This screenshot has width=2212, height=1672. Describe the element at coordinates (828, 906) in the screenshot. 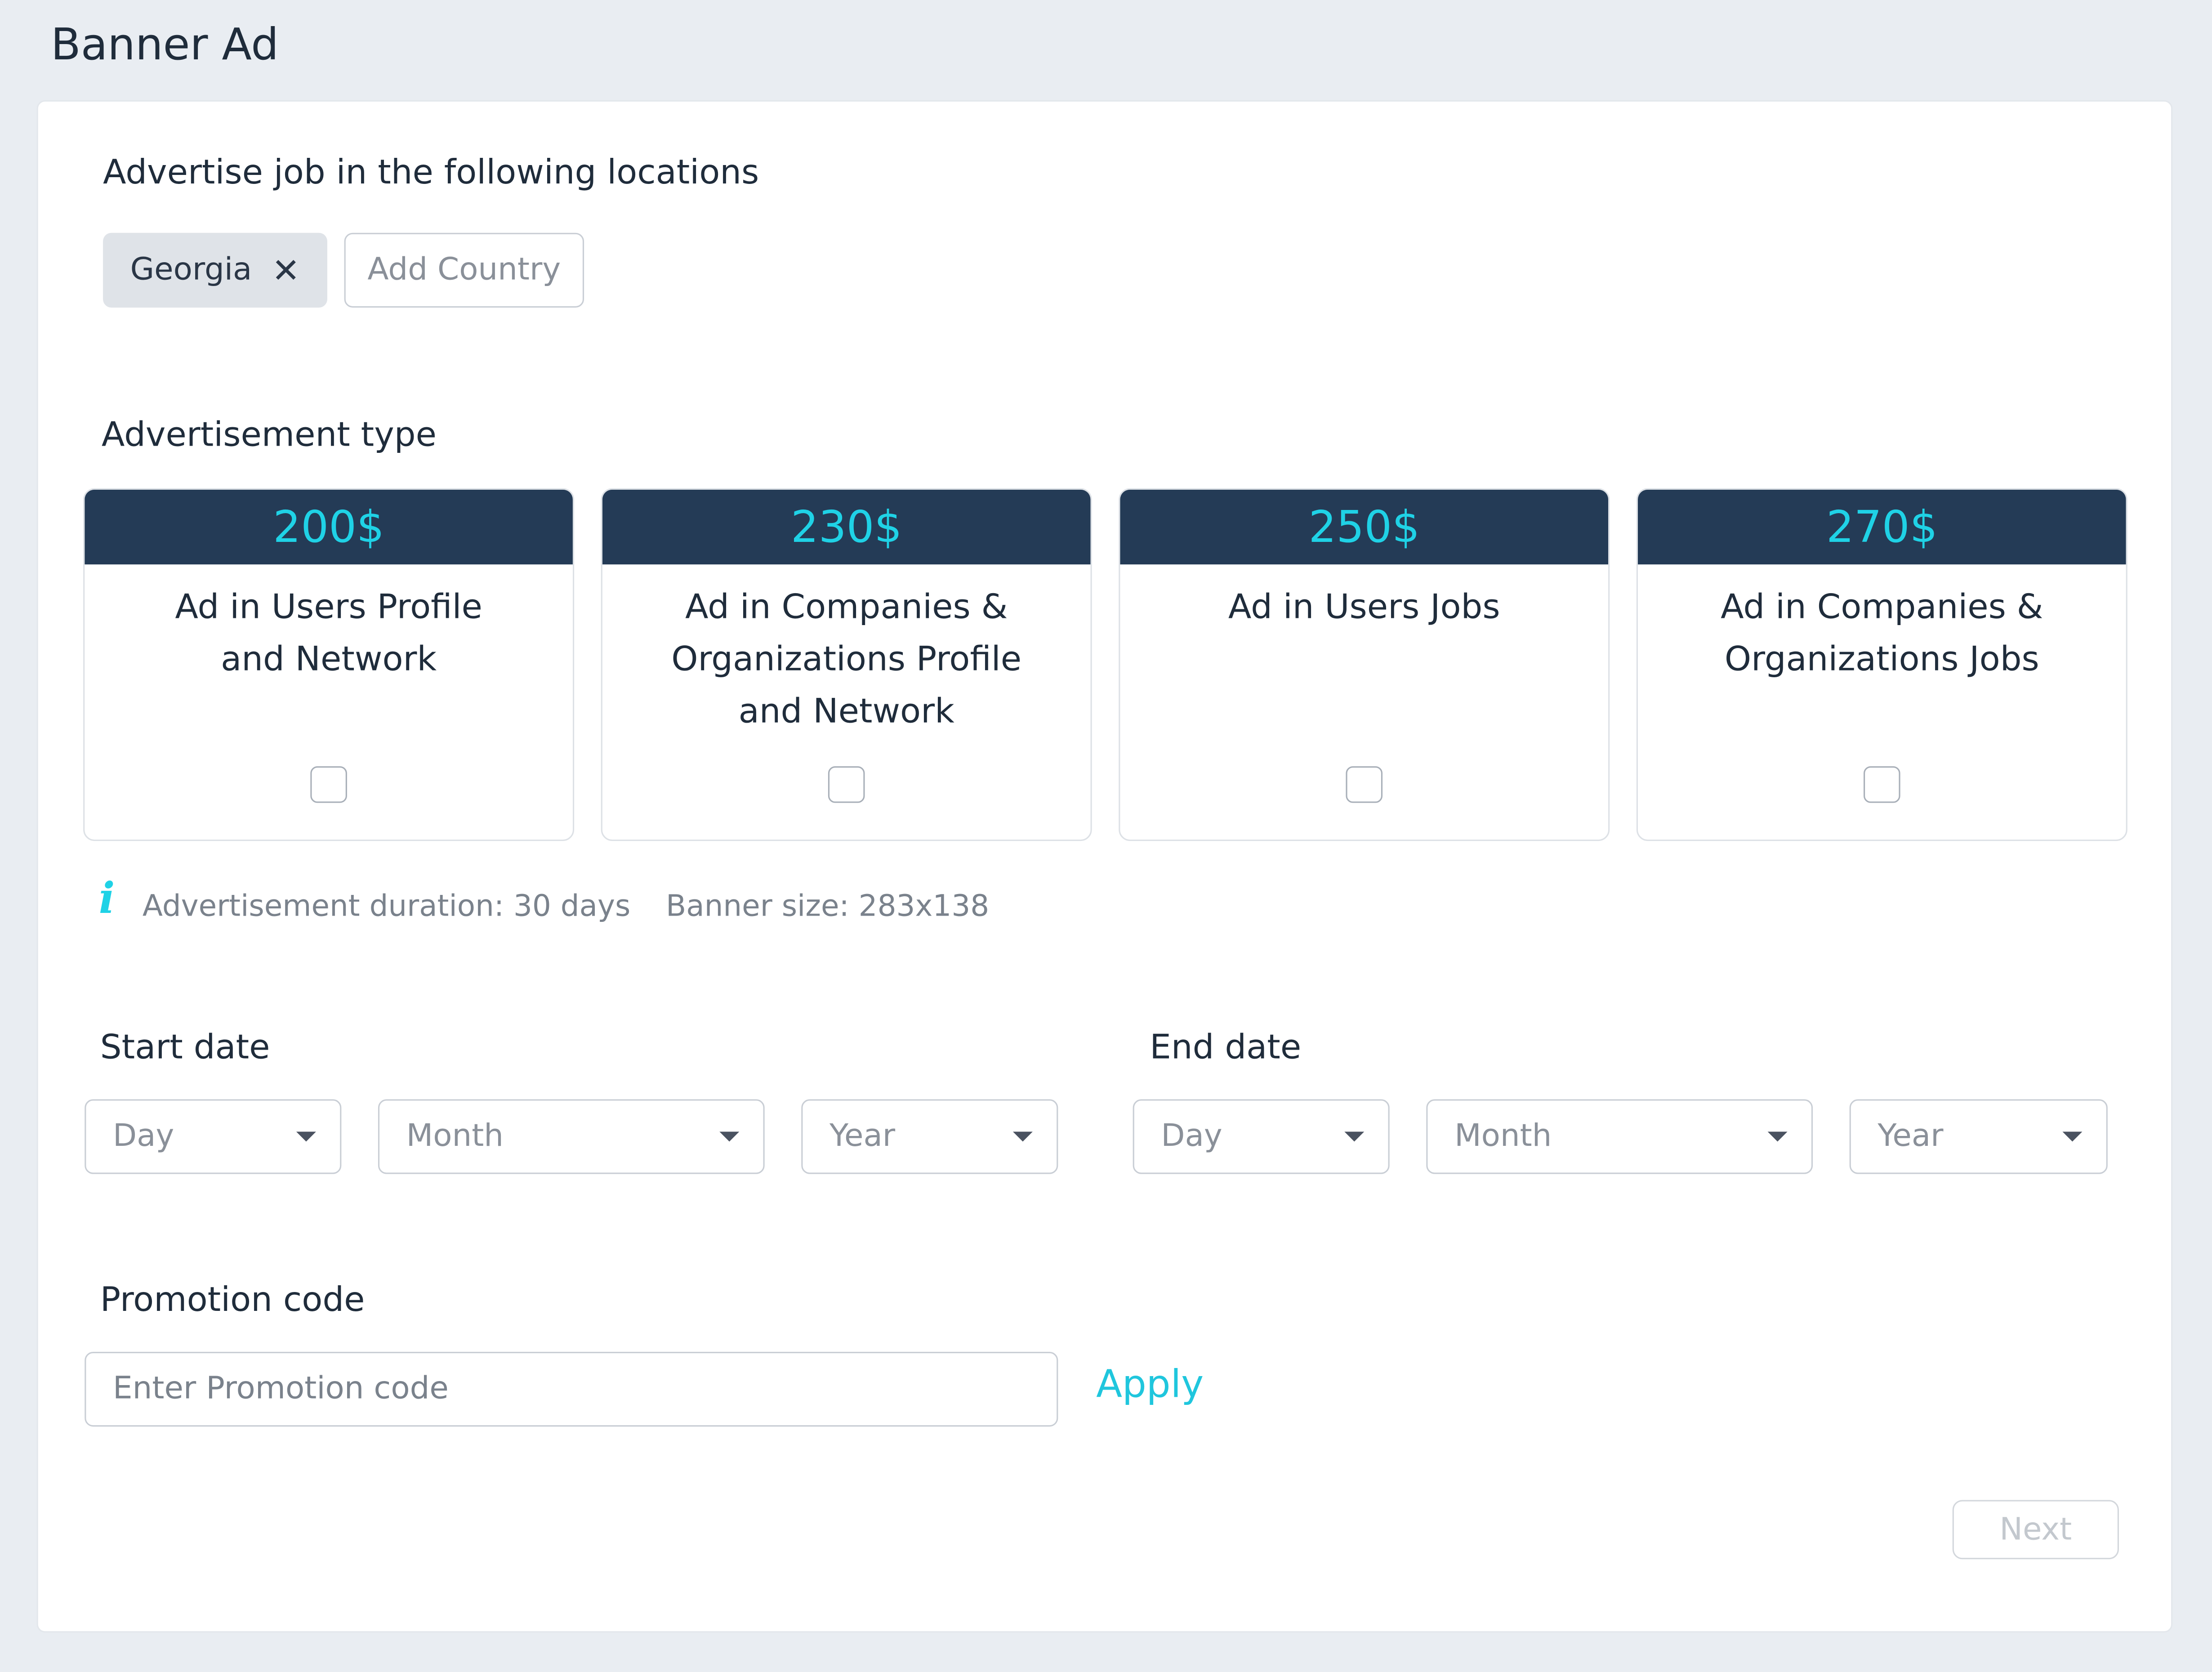

I see `banner-size-text: Banner size: 283x138` at that location.